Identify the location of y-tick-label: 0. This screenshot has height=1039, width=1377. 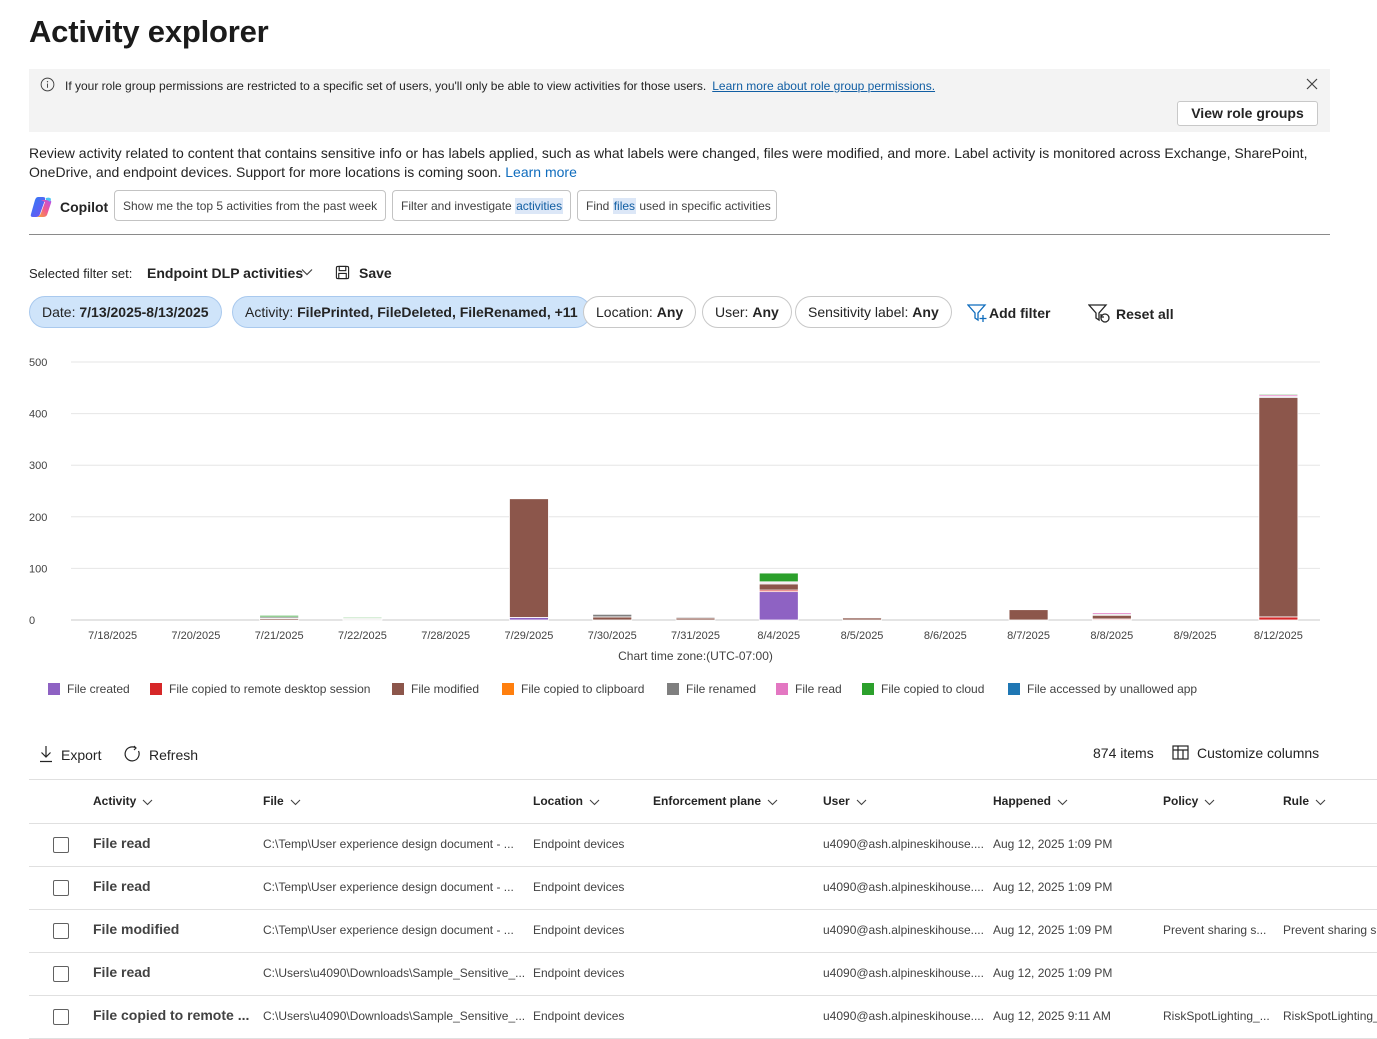
(32, 621).